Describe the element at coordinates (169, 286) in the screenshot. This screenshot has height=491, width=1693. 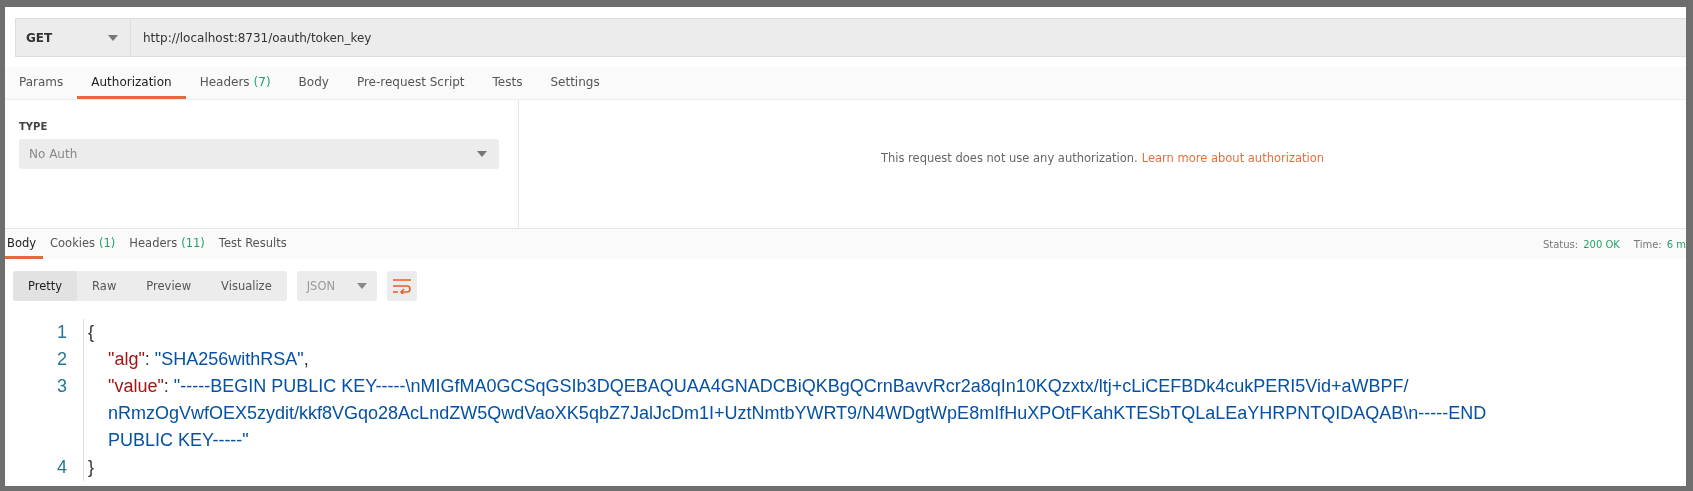
I see `view-mode-button: Preview` at that location.